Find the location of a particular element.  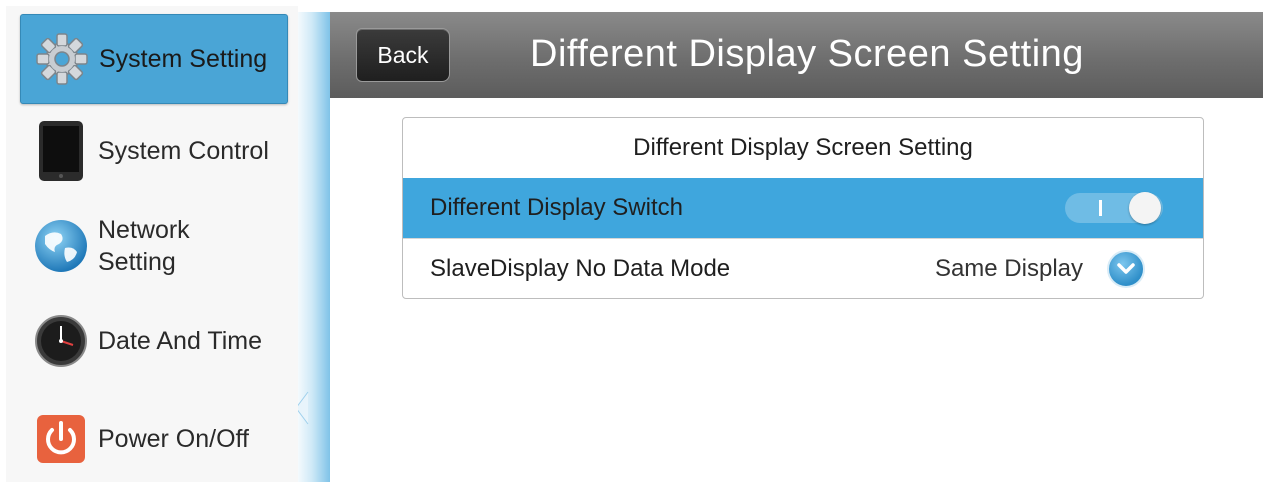

clock-icon is located at coordinates (61, 341).